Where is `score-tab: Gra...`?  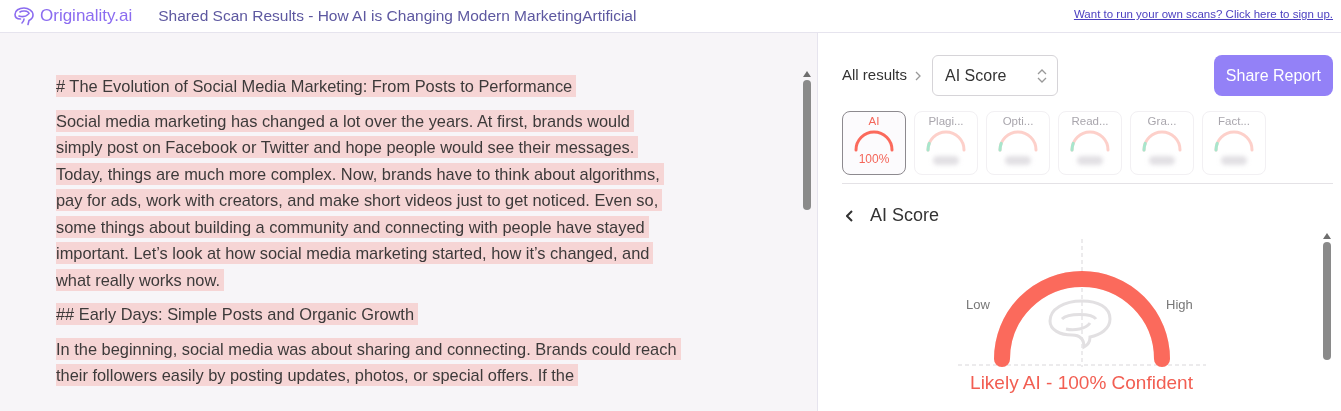 score-tab: Gra... is located at coordinates (1162, 143).